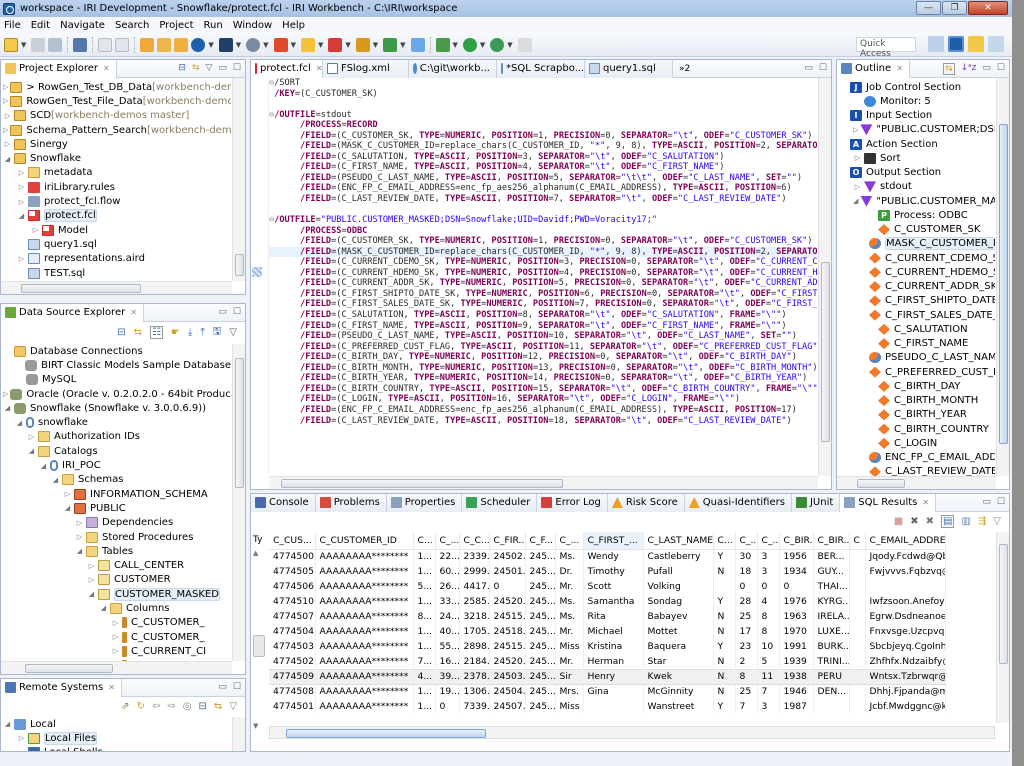 The image size is (1024, 766). What do you see at coordinates (724, 706) in the screenshot?
I see `table-cell: Y` at bounding box center [724, 706].